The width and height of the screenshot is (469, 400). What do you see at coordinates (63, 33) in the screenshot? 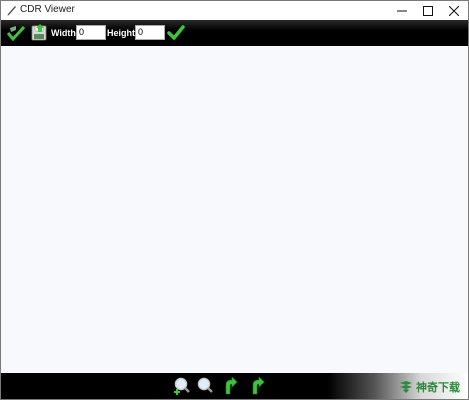
I see `width-label: Width` at bounding box center [63, 33].